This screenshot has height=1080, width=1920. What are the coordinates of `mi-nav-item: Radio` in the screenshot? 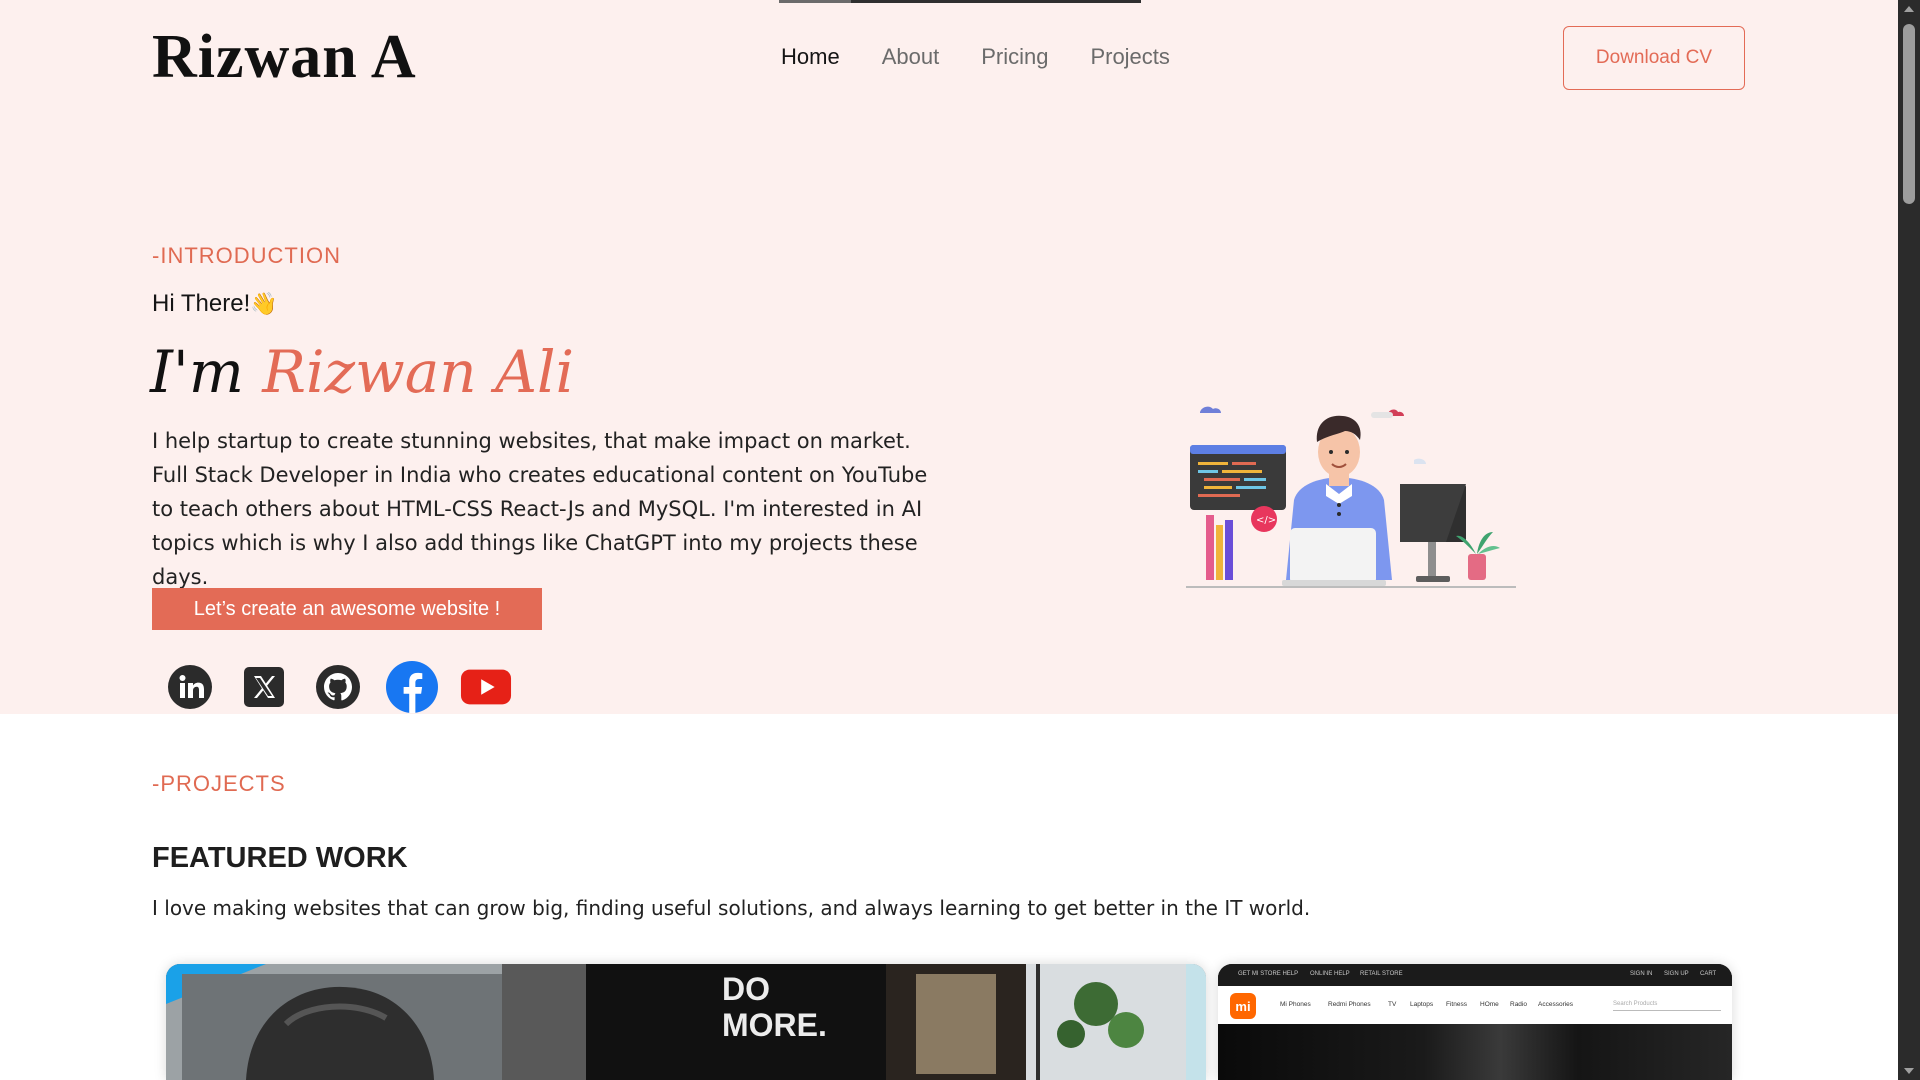 It's located at (1518, 1004).